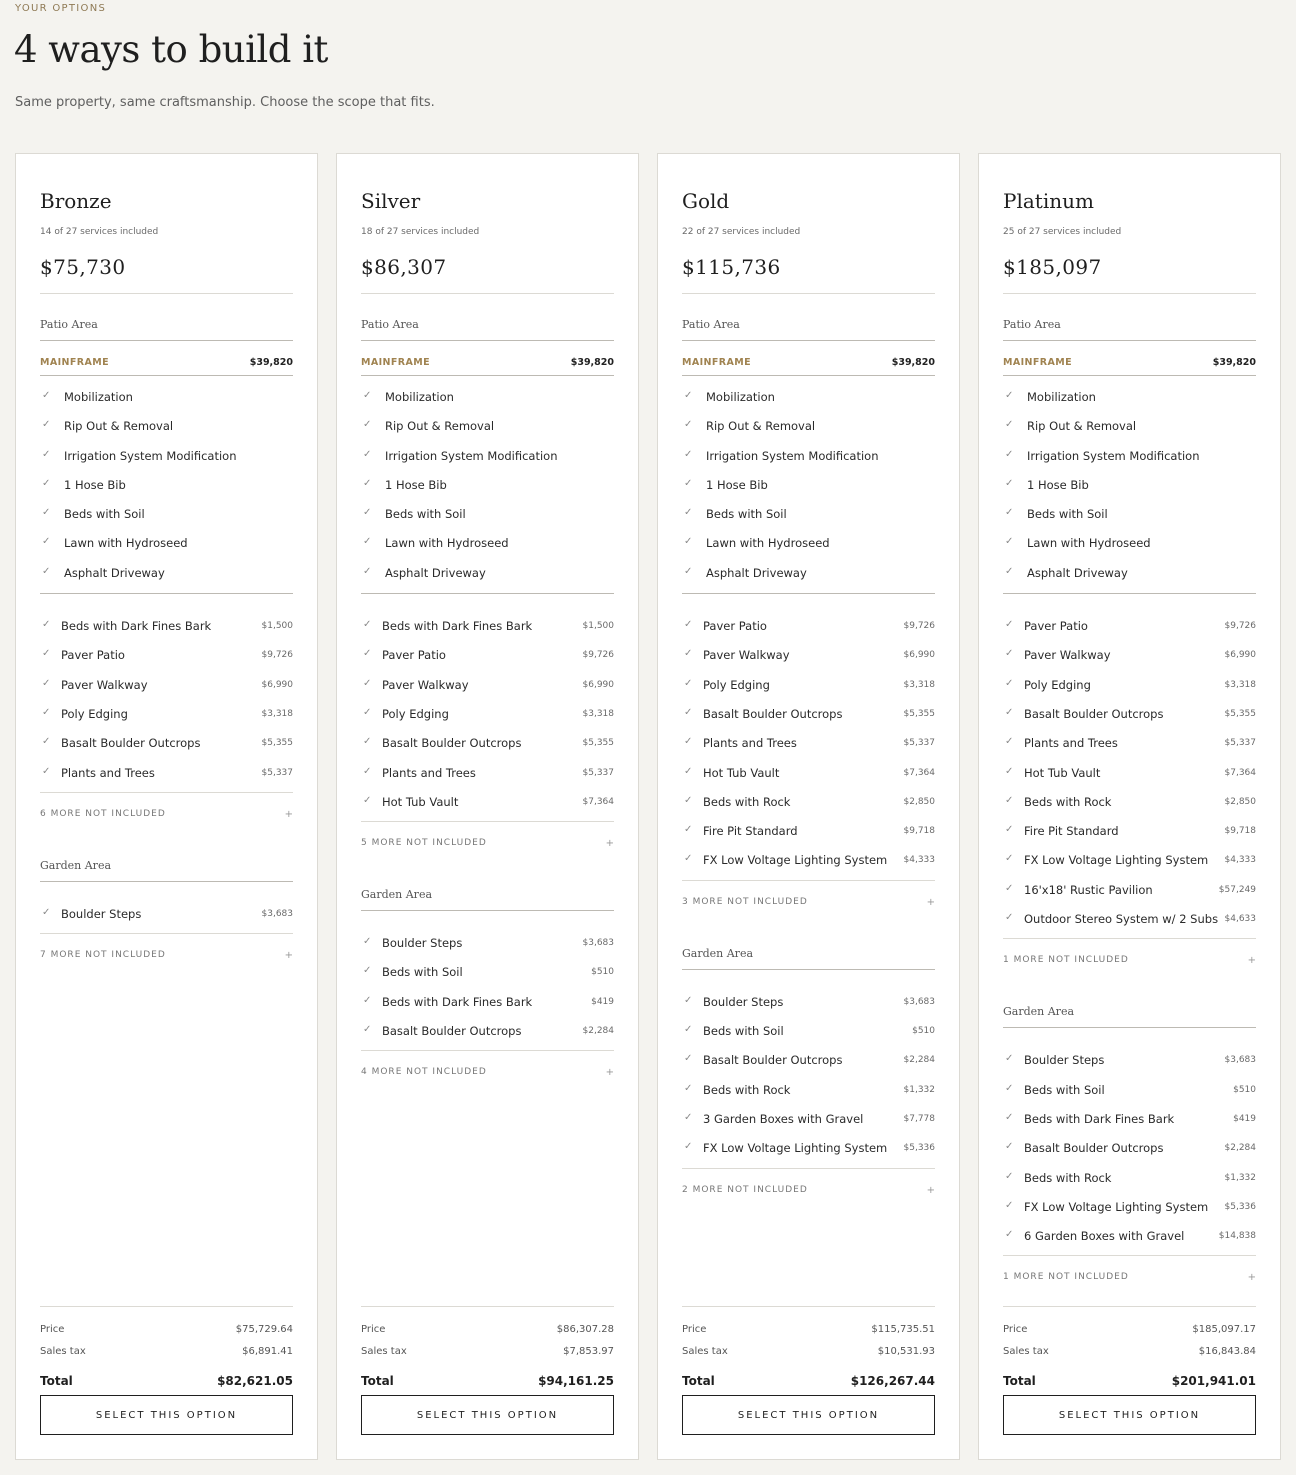 This screenshot has height=1475, width=1296. I want to click on item-name: 6 Garden Boxes with Gravel, so click(1104, 1236).